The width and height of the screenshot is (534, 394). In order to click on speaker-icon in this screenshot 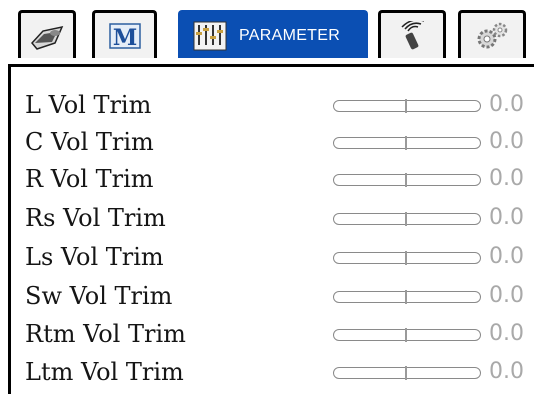, I will do `click(47, 36)`.